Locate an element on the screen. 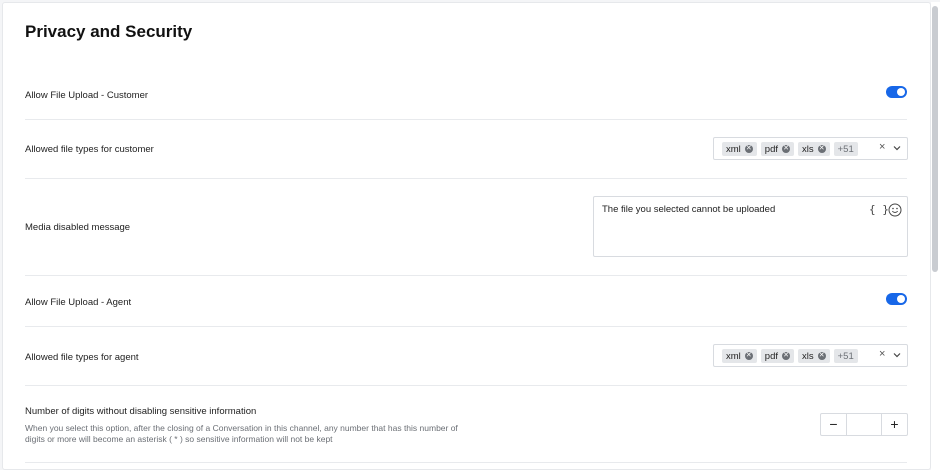  allow-upload-customer-toggle is located at coordinates (896, 92).